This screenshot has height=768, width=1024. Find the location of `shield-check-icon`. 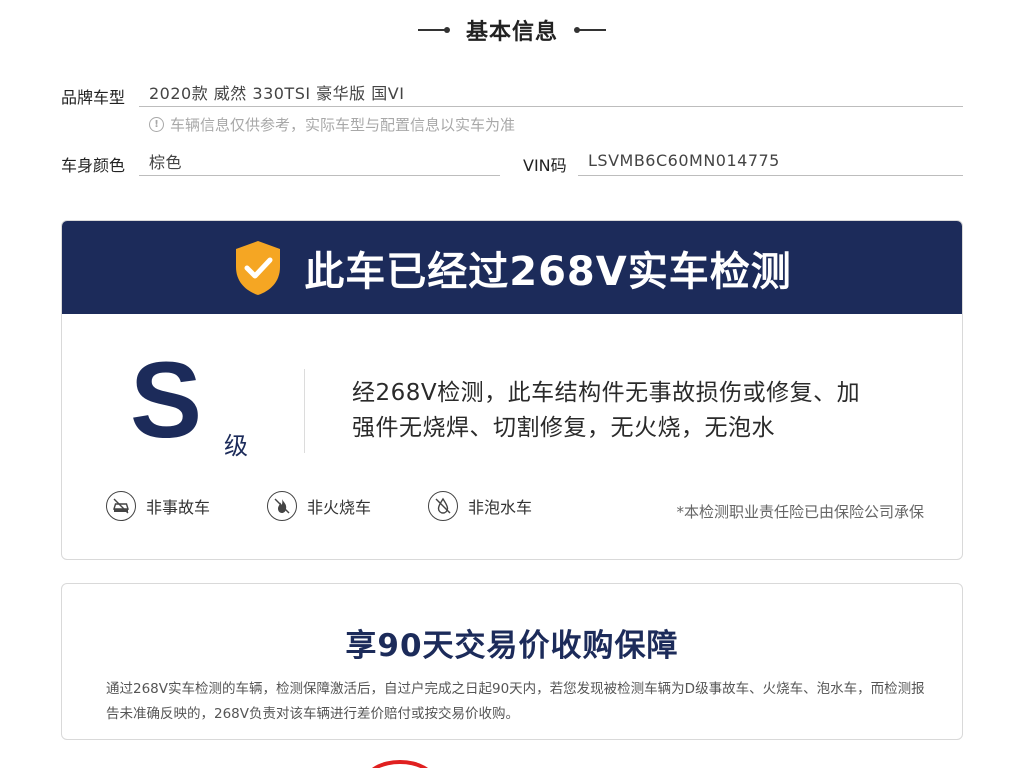

shield-check-icon is located at coordinates (258, 267).